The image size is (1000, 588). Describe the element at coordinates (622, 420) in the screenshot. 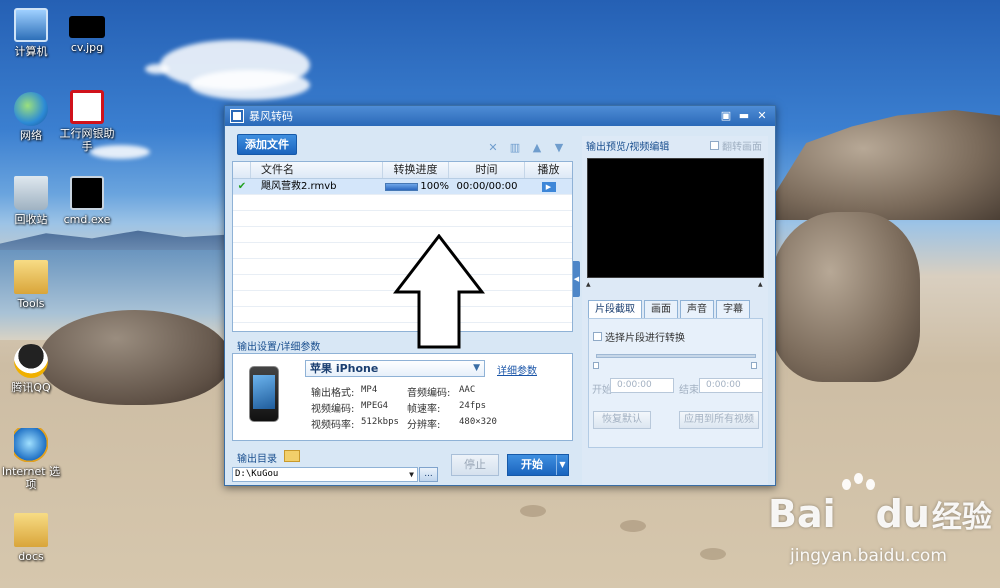

I see `reset-button: 恢复默认` at that location.